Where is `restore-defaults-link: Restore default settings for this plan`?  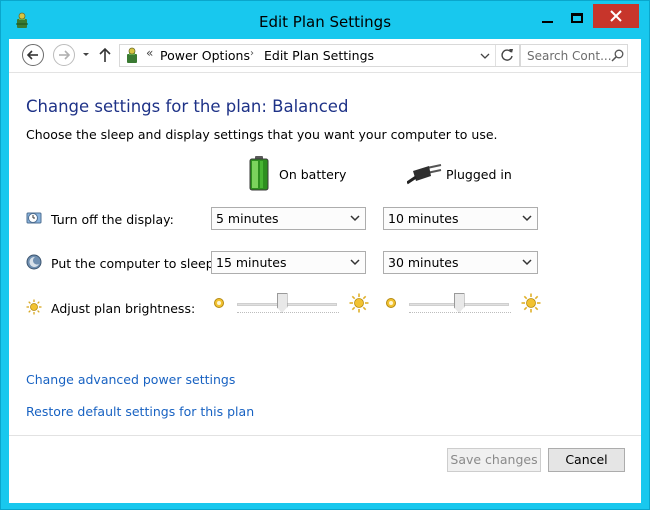
restore-defaults-link: Restore default settings for this plan is located at coordinates (140, 411).